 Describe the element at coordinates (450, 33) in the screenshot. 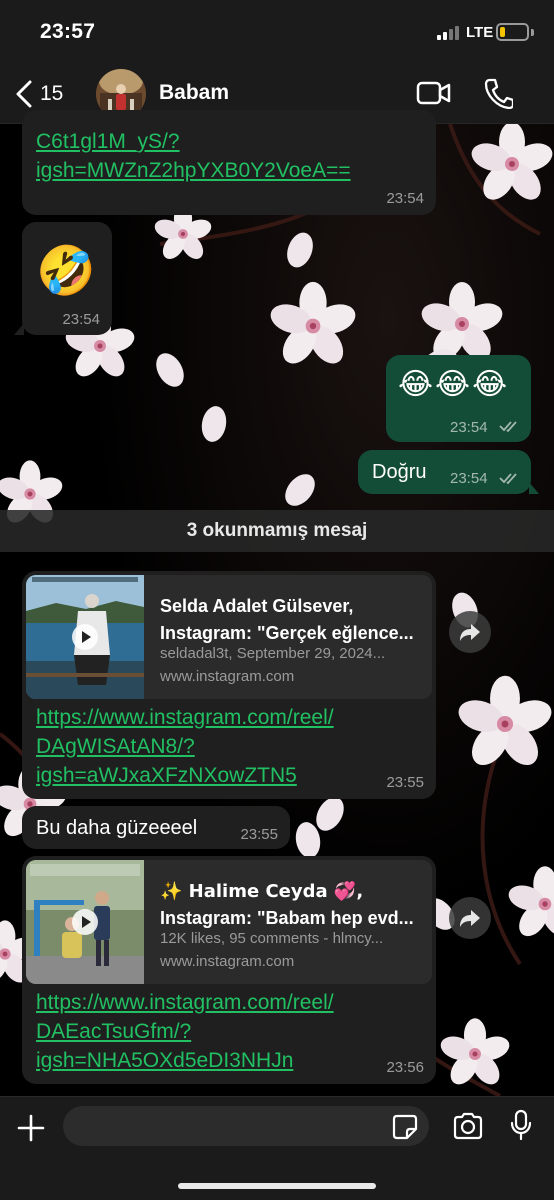

I see `cellular-signal-icon` at that location.